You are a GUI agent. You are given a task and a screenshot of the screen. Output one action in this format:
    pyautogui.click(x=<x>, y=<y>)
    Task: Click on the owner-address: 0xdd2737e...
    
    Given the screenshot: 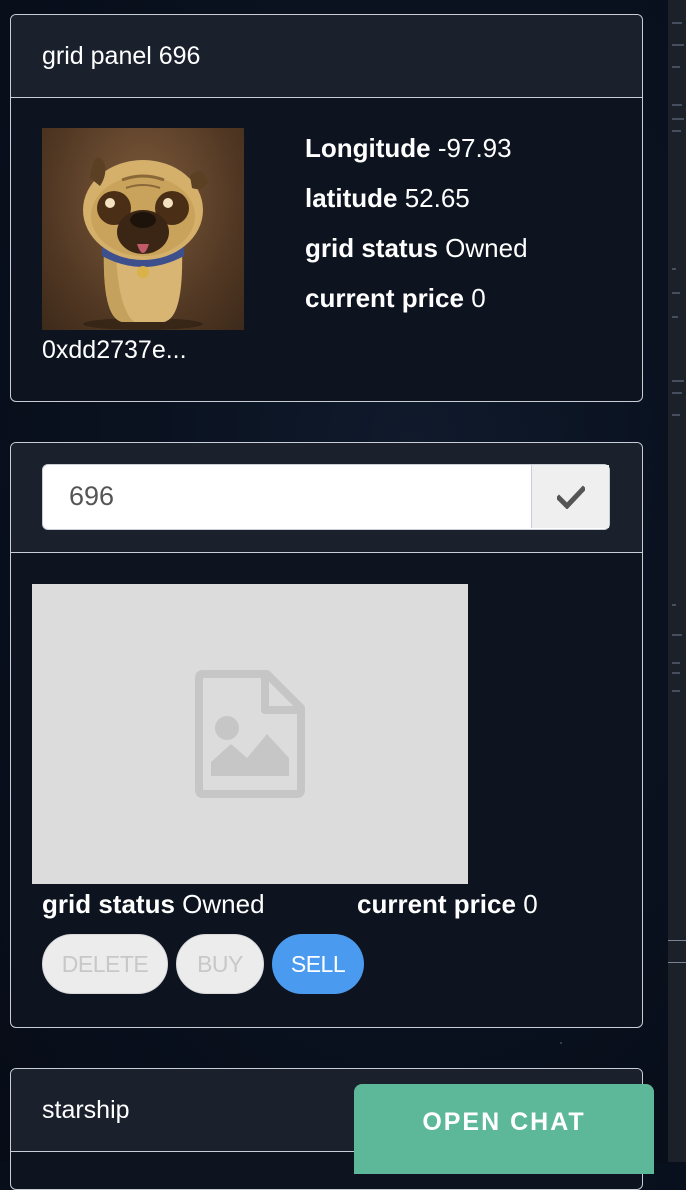 What is the action you would take?
    pyautogui.click(x=114, y=350)
    